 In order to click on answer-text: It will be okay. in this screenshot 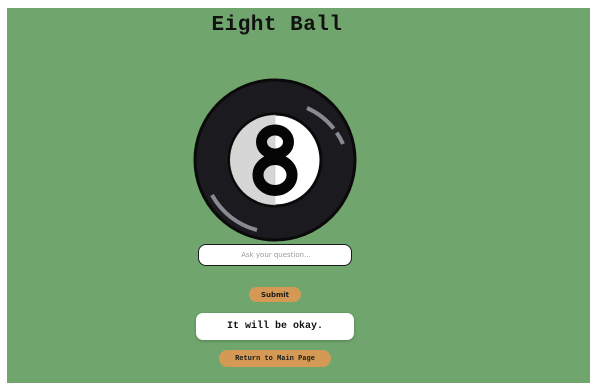, I will do `click(274, 326)`.